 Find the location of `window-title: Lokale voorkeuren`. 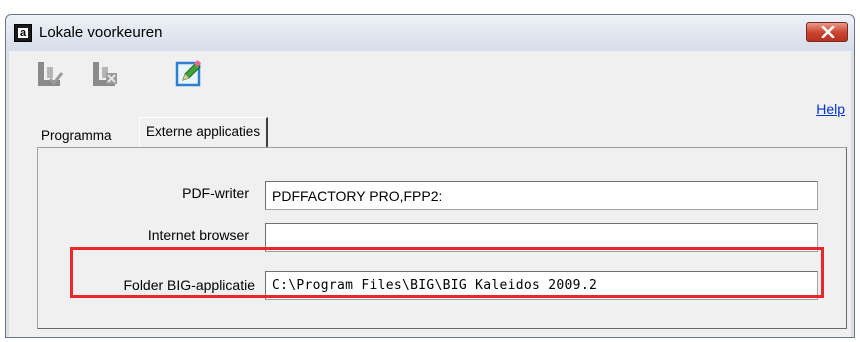

window-title: Lokale voorkeuren is located at coordinates (101, 32).